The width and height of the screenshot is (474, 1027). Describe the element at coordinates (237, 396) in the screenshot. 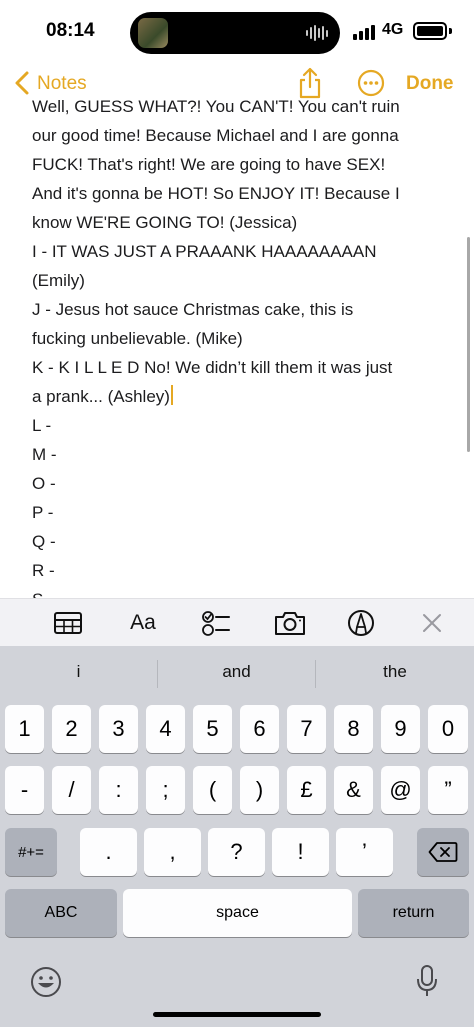

I see `note-line-with-caret: a prank... (Ashley)` at that location.